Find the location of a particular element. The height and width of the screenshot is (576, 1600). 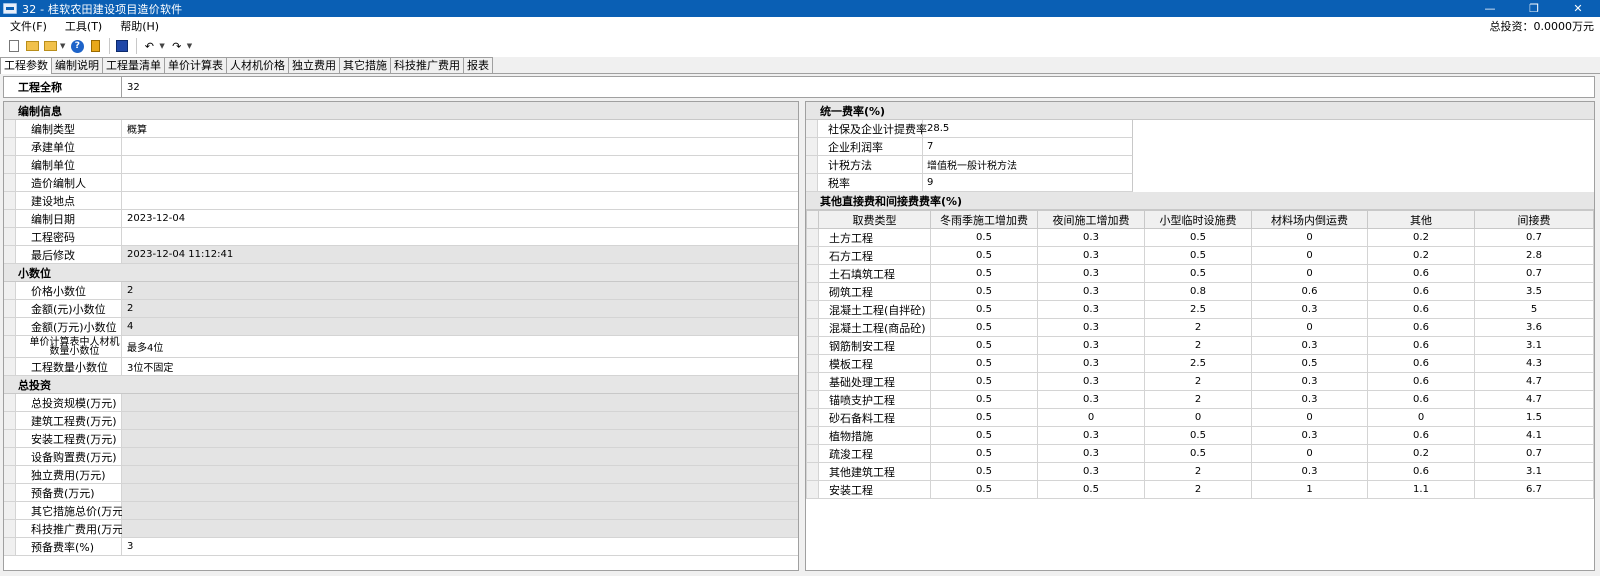

project-full-name-input: 32 is located at coordinates (131, 87).